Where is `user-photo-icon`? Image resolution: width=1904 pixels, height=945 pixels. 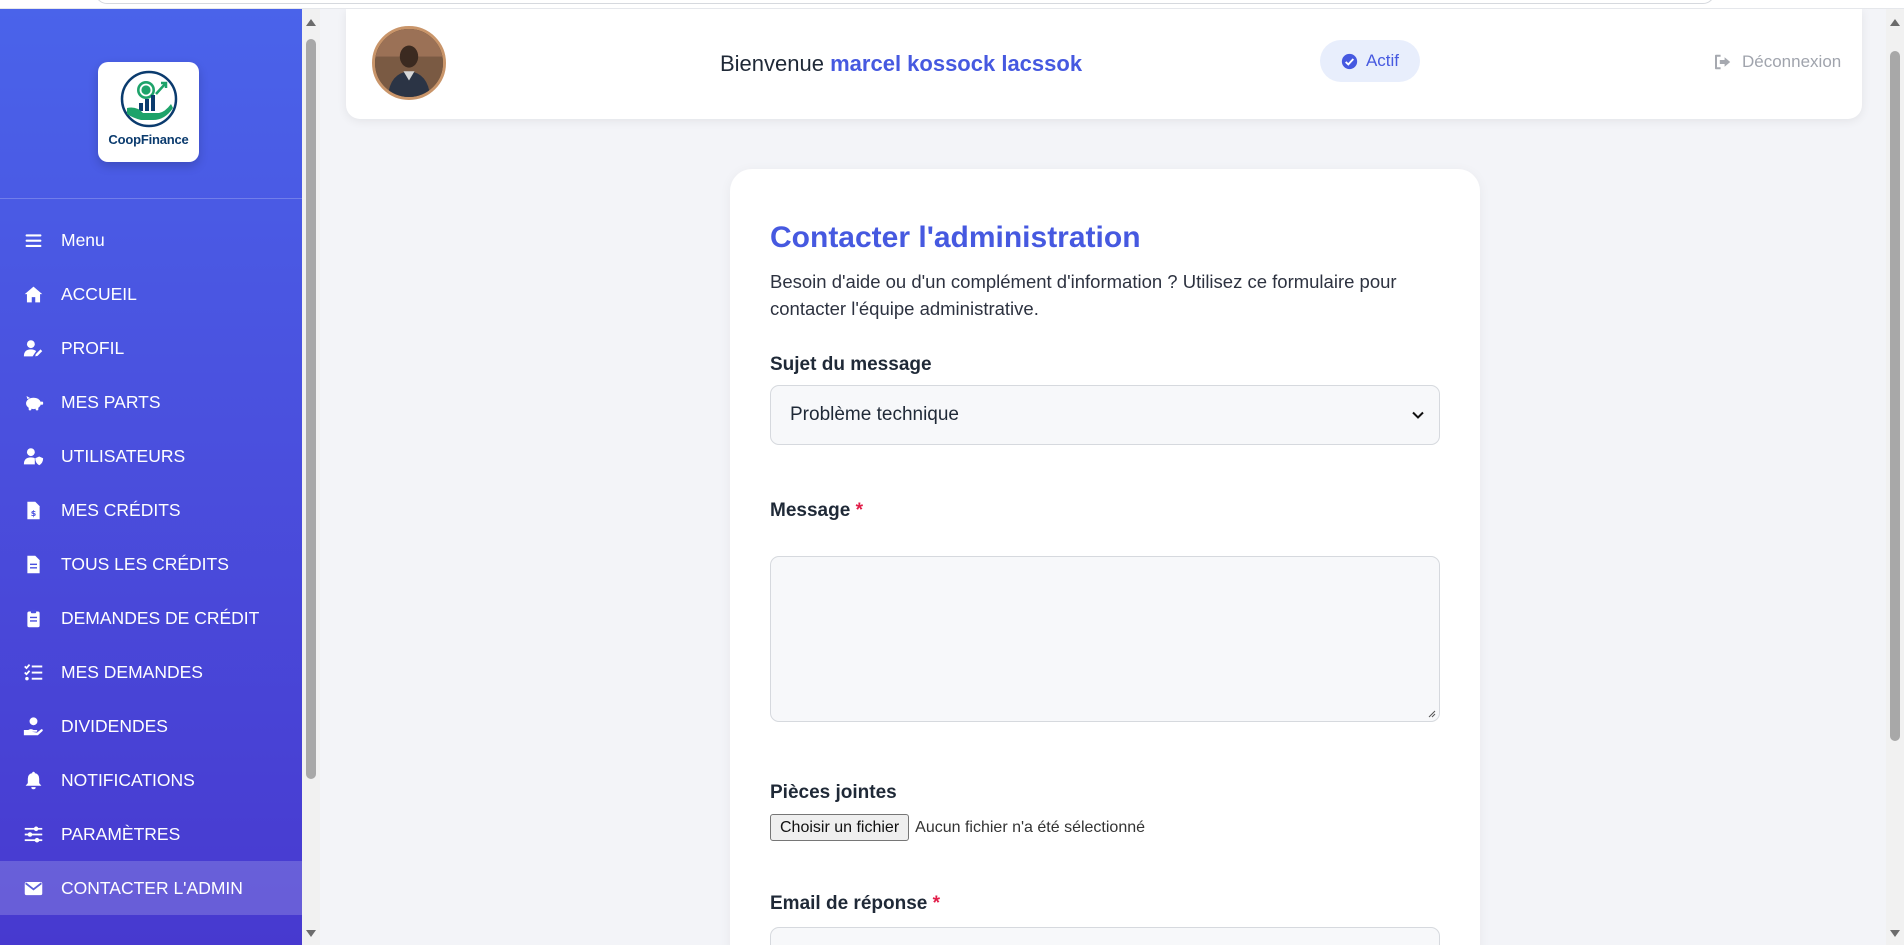 user-photo-icon is located at coordinates (409, 63).